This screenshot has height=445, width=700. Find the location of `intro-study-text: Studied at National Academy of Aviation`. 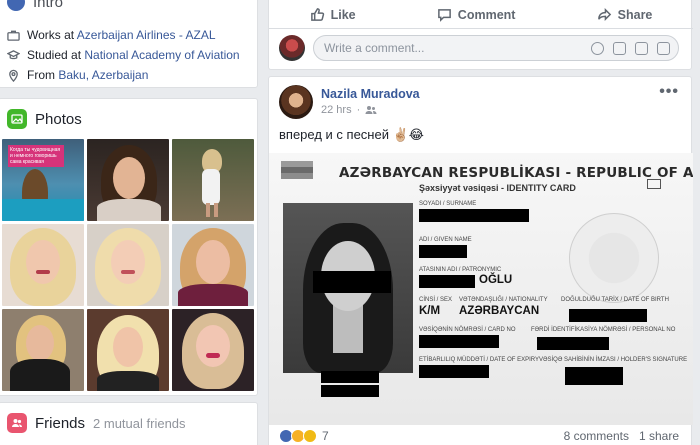

intro-study-text: Studied at National Academy of Aviation is located at coordinates (133, 55).